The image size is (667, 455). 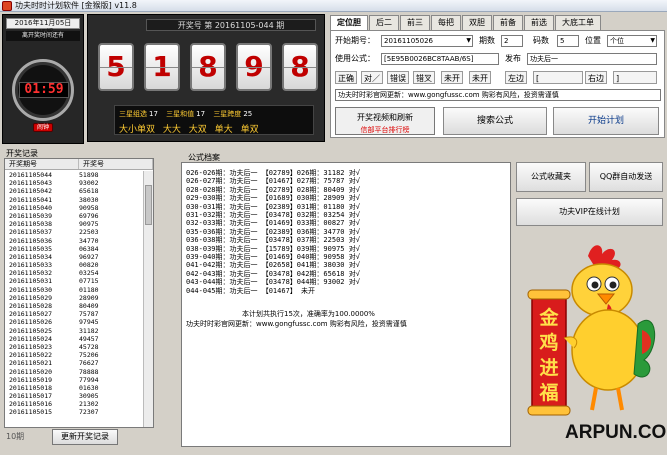 What do you see at coordinates (75, 388) in the screenshot?
I see `table-row: 20161105018 01630` at bounding box center [75, 388].